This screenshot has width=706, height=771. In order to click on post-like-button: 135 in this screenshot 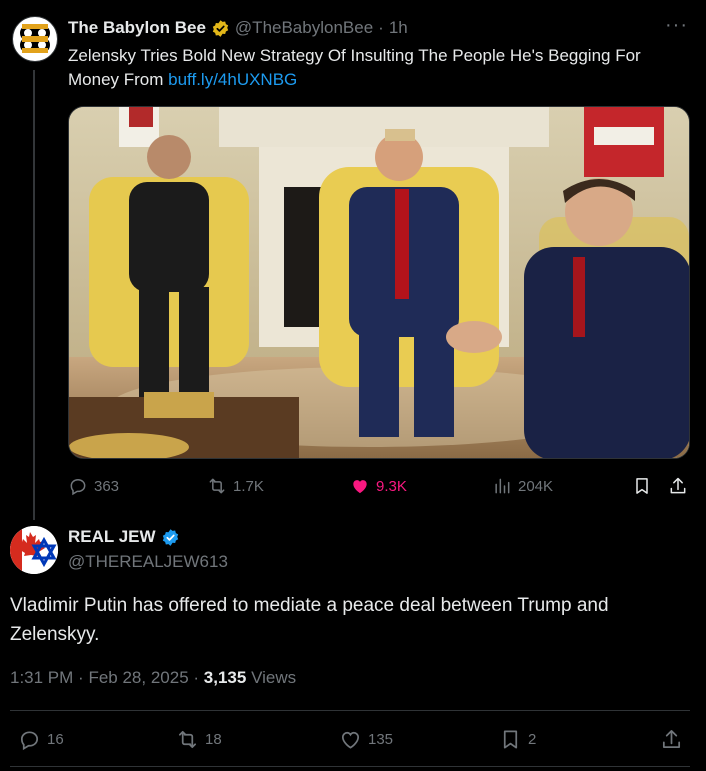, I will do `click(366, 739)`.